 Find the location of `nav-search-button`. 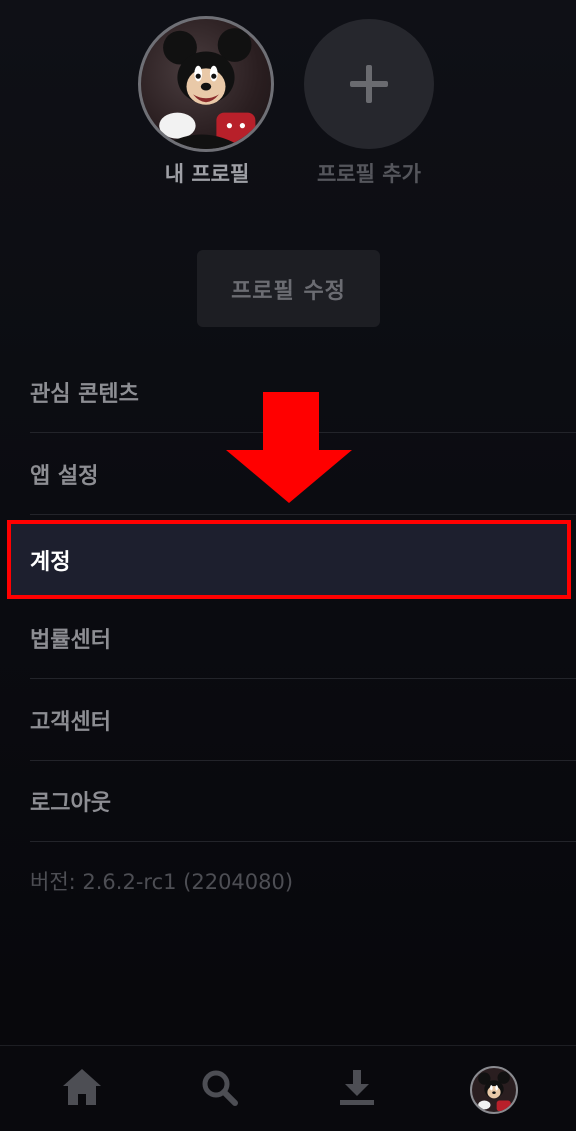

nav-search-button is located at coordinates (219, 1087).